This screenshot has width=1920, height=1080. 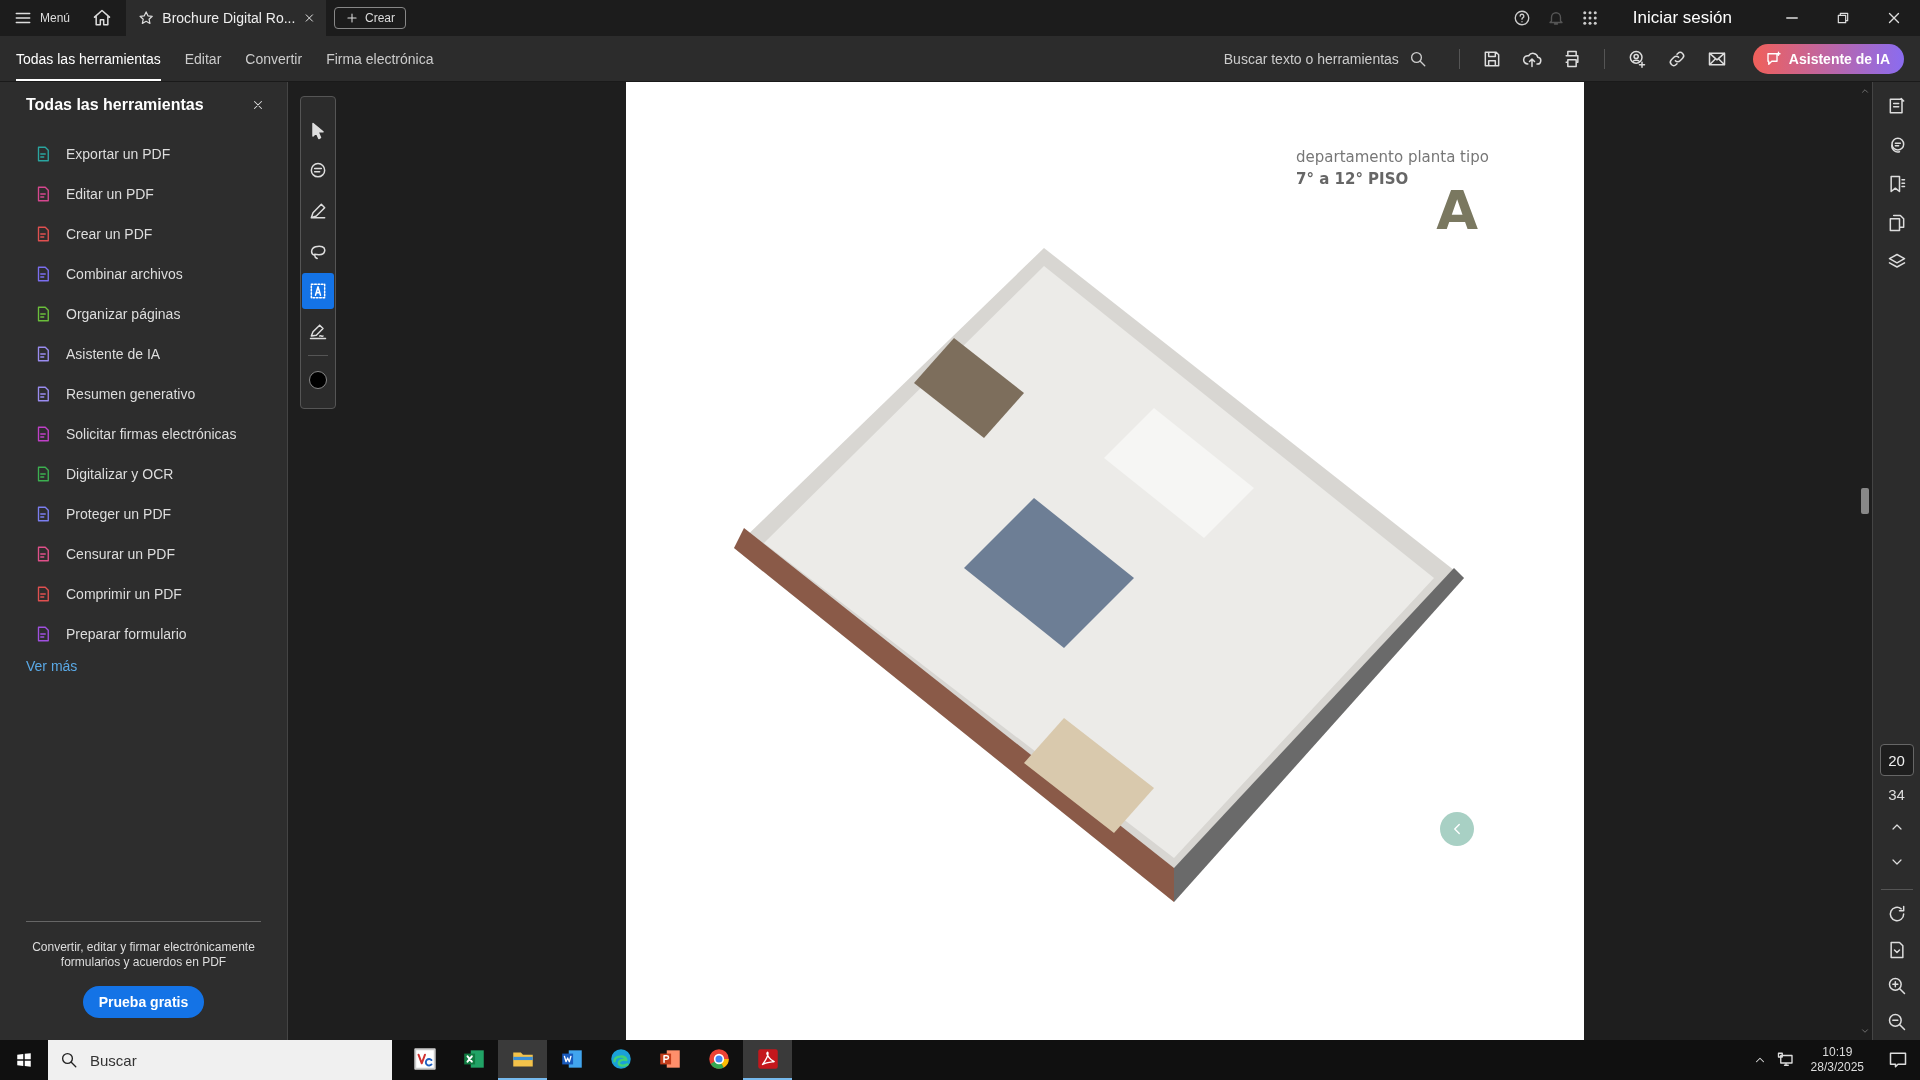 What do you see at coordinates (1457, 211) in the screenshot?
I see `unit-letter: A` at bounding box center [1457, 211].